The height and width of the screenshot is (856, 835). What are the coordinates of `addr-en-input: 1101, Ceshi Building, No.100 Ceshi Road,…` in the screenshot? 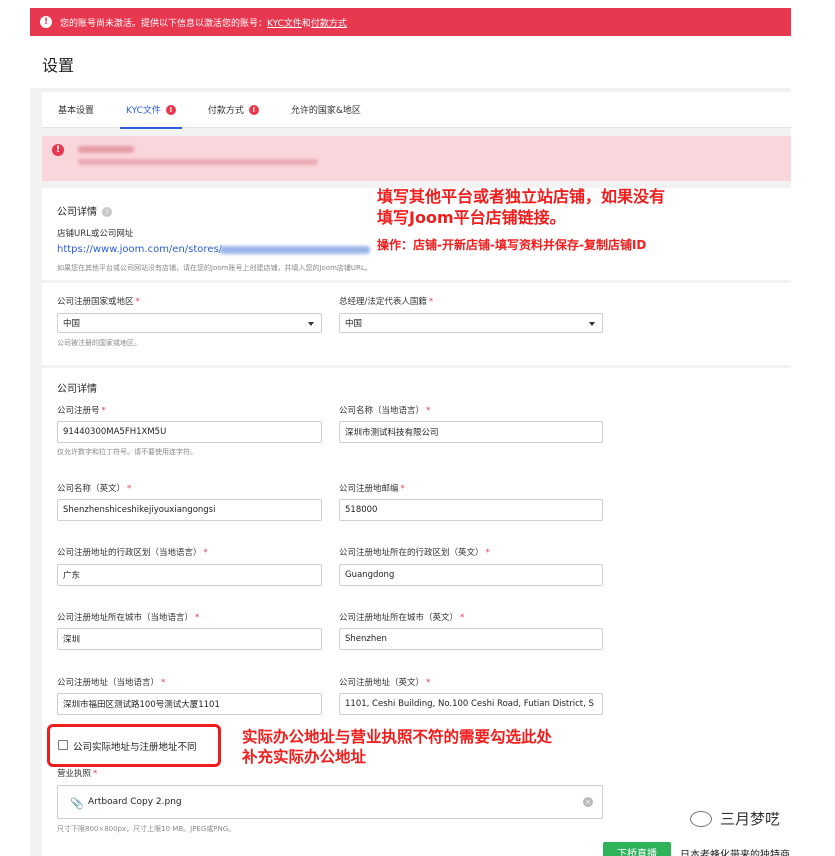 It's located at (471, 704).